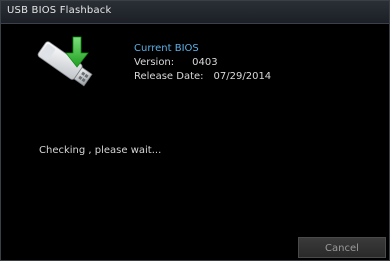 This screenshot has width=390, height=261. I want to click on version-value: 0403, so click(205, 62).